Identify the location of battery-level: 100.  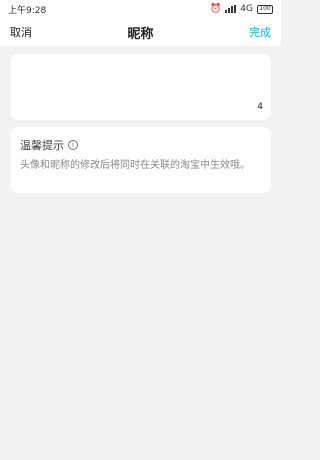
(265, 8).